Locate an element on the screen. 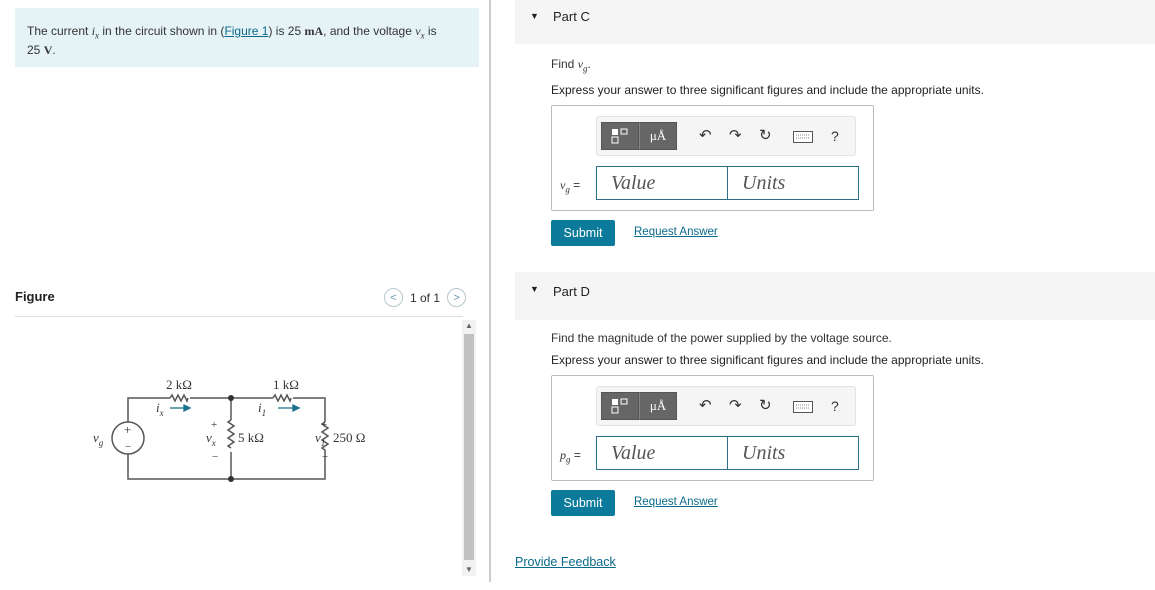  part-d-answer-box: μÅ ↶ ↷ ↻ ? pg = Value Units is located at coordinates (712, 428).